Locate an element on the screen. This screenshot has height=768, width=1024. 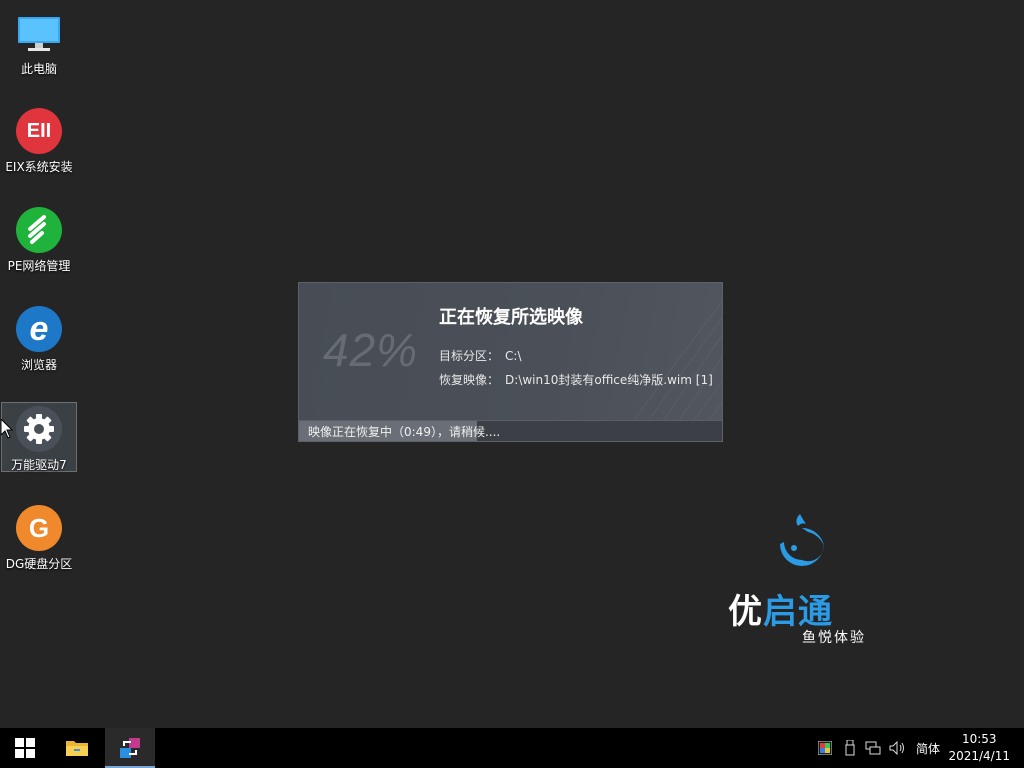
color-icon is located at coordinates (825, 748).